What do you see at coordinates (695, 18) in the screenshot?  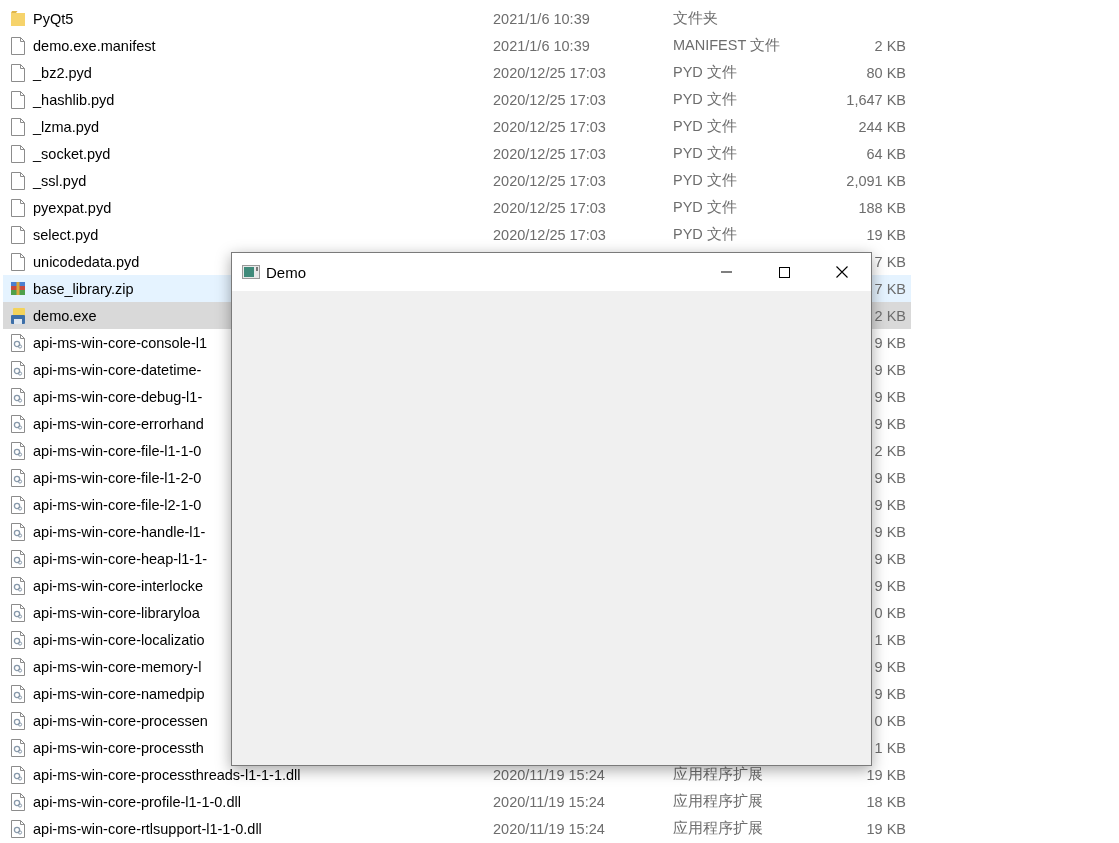 I see `file-type: 文件夹` at bounding box center [695, 18].